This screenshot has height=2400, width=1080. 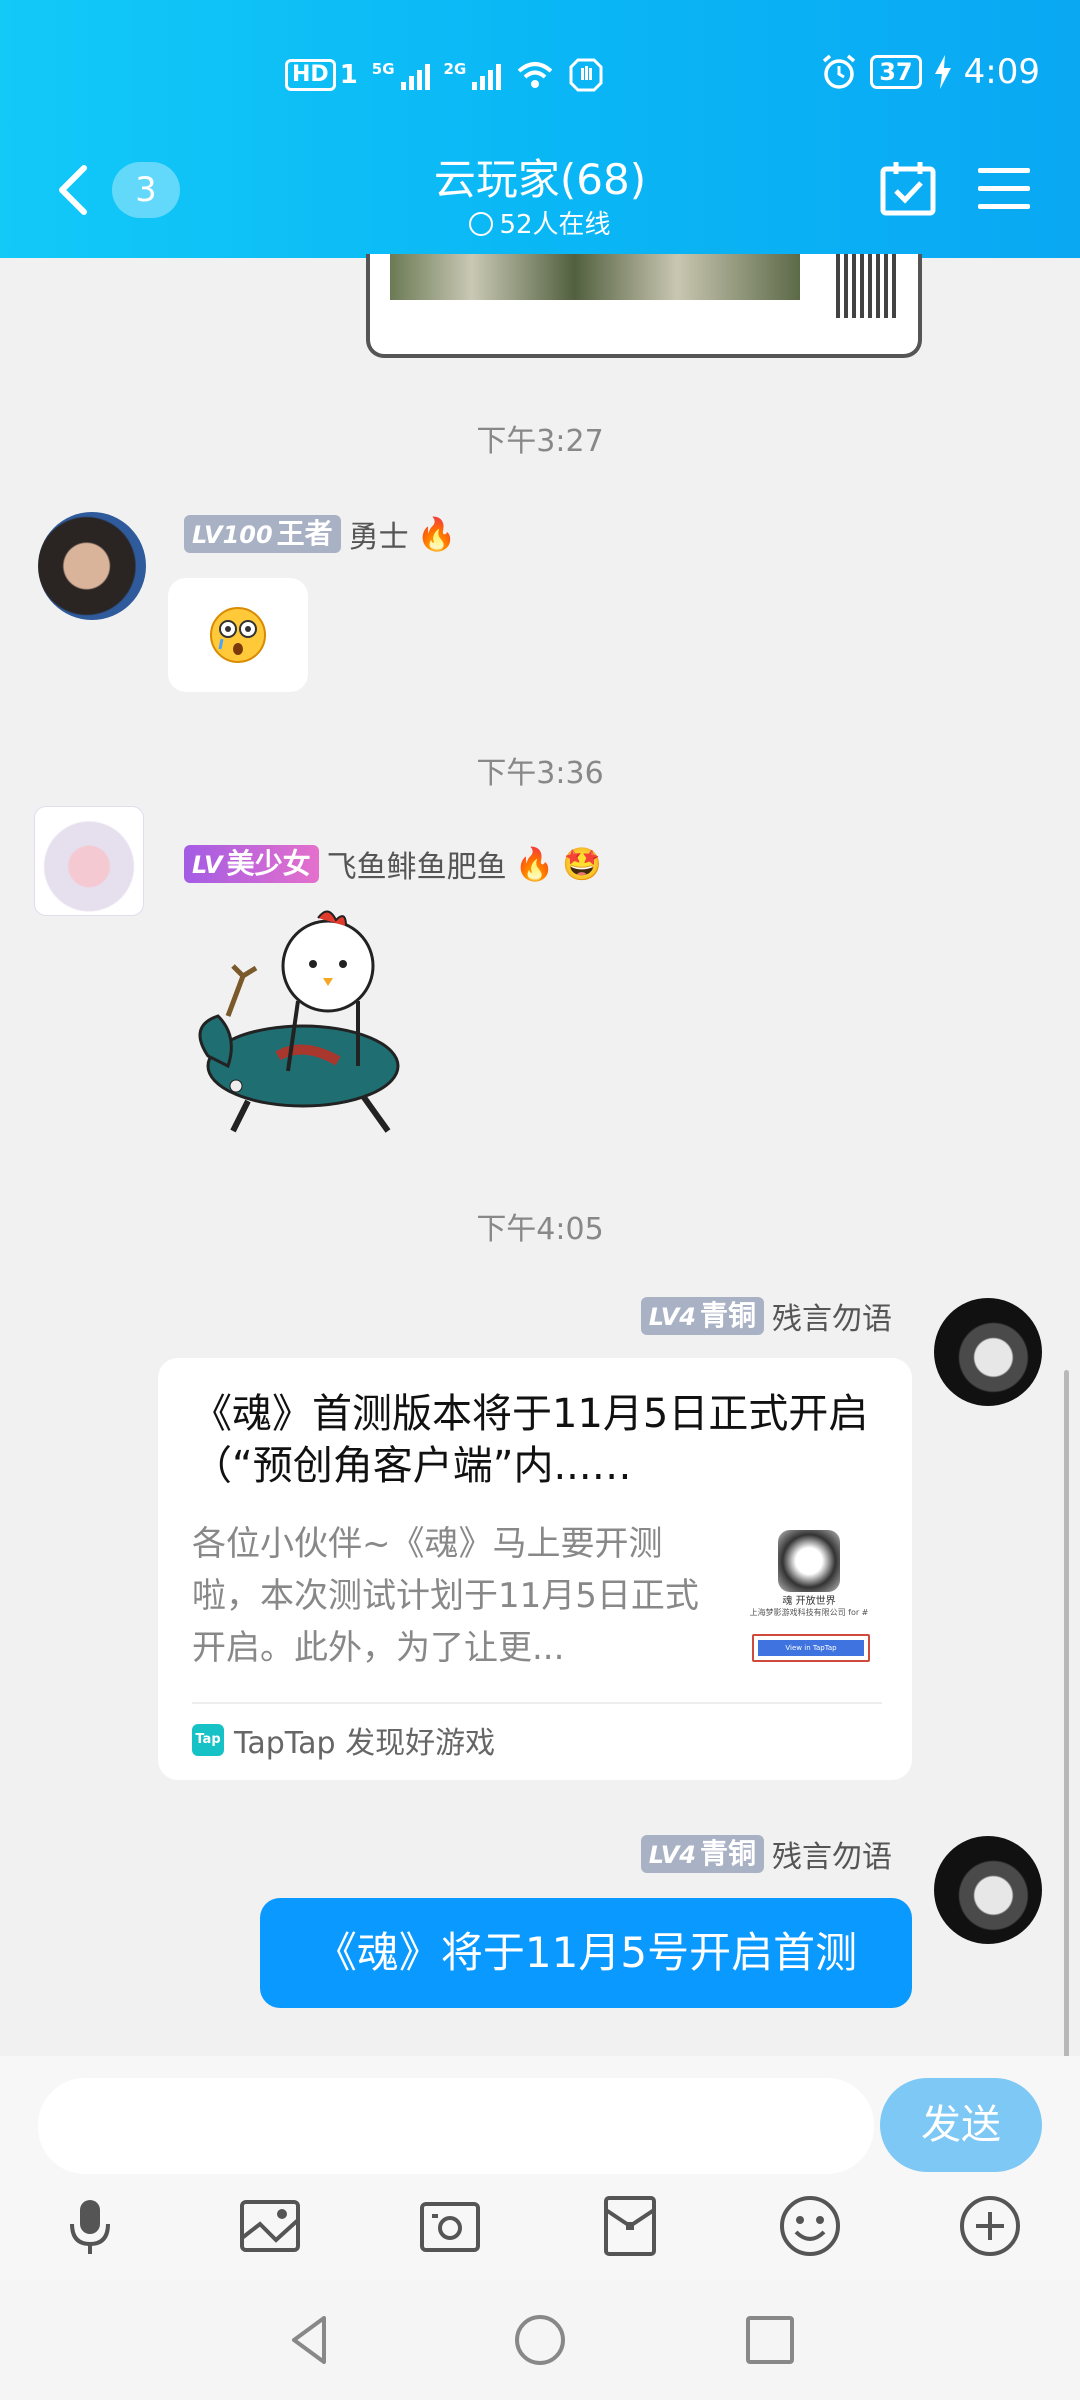 What do you see at coordinates (586, 75) in the screenshot?
I see `hand-icon` at bounding box center [586, 75].